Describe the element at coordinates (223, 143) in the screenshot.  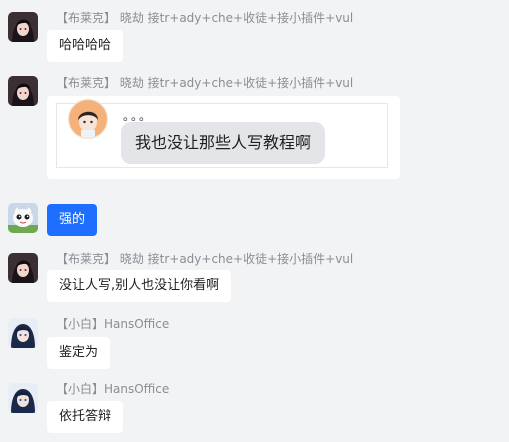
I see `quoted-text-bubble: 我也没让那些人写教程啊` at that location.